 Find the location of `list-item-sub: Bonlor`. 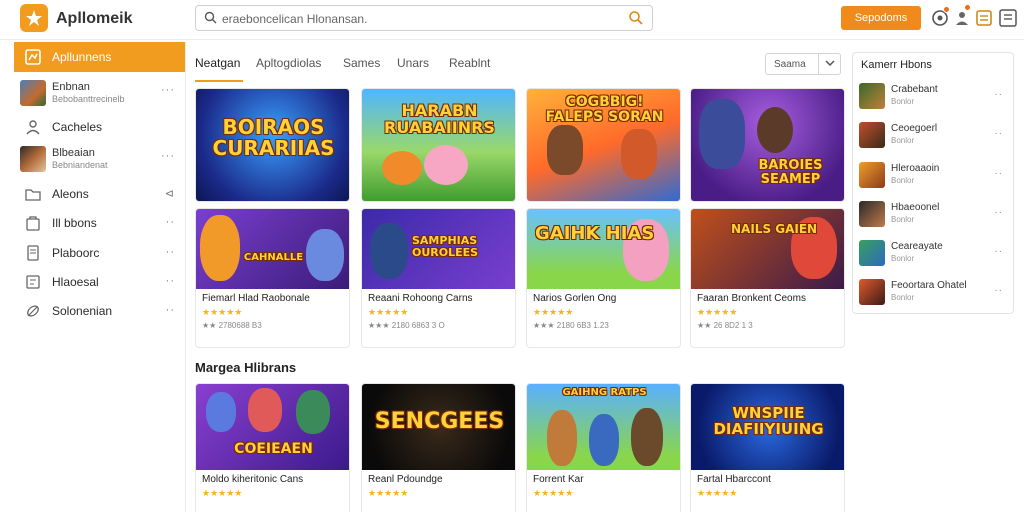

list-item-sub: Bonlor is located at coordinates (903, 258).